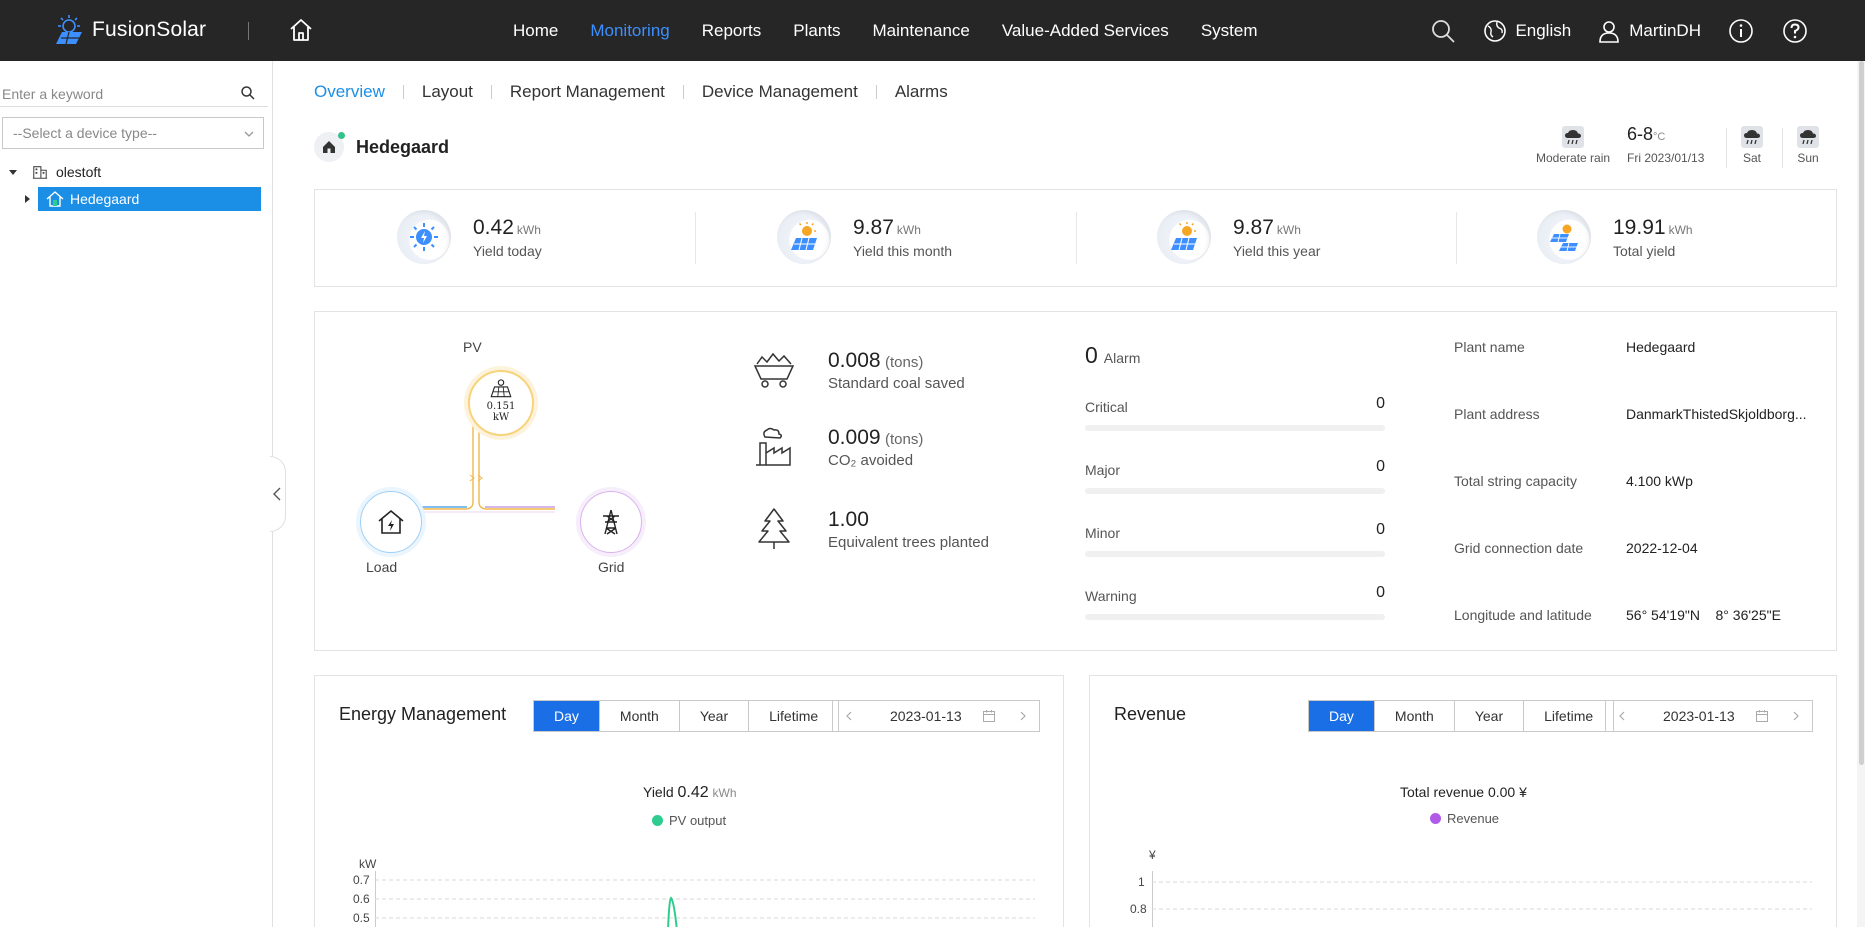 The height and width of the screenshot is (927, 1865). What do you see at coordinates (329, 147) in the screenshot?
I see `plant-status-badge` at bounding box center [329, 147].